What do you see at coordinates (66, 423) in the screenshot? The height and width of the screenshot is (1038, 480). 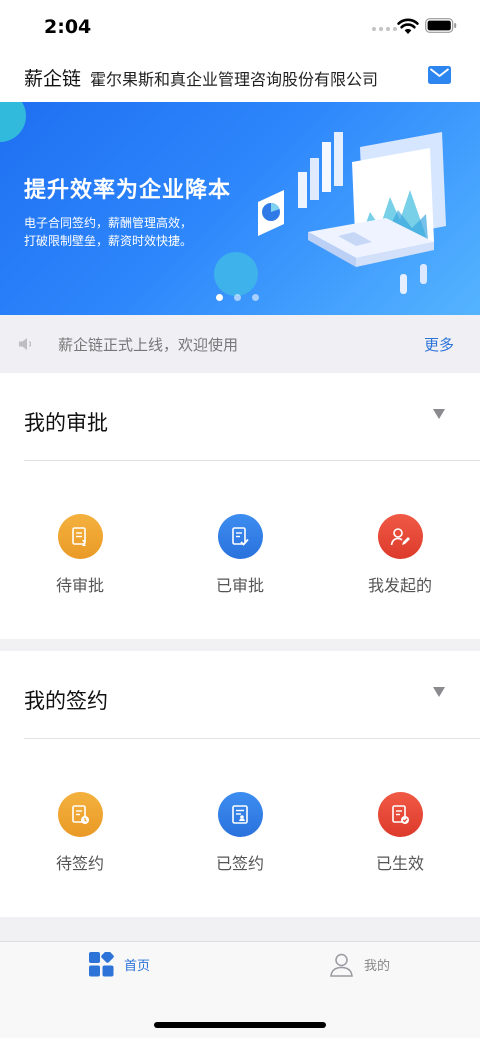 I see `approval-title: 我的审批` at bounding box center [66, 423].